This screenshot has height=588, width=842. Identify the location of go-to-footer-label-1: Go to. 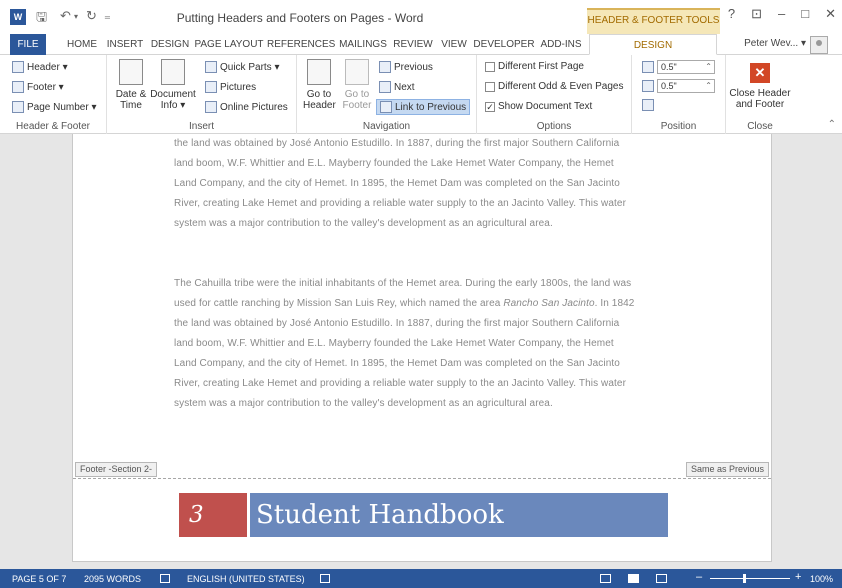
(357, 94).